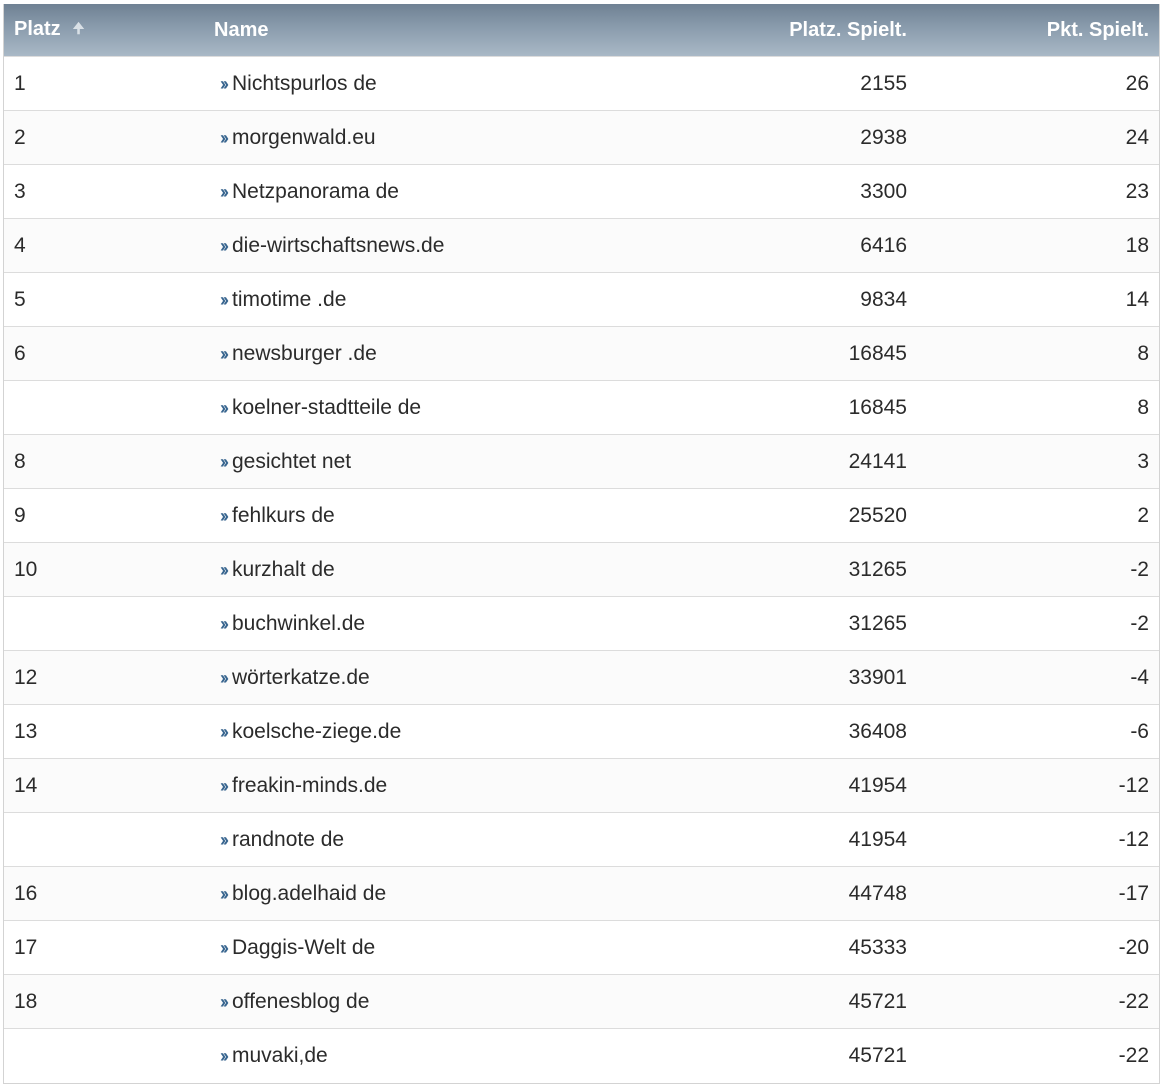 The height and width of the screenshot is (1086, 1164). I want to click on platz-spielt-cell: 33901, so click(757, 677).